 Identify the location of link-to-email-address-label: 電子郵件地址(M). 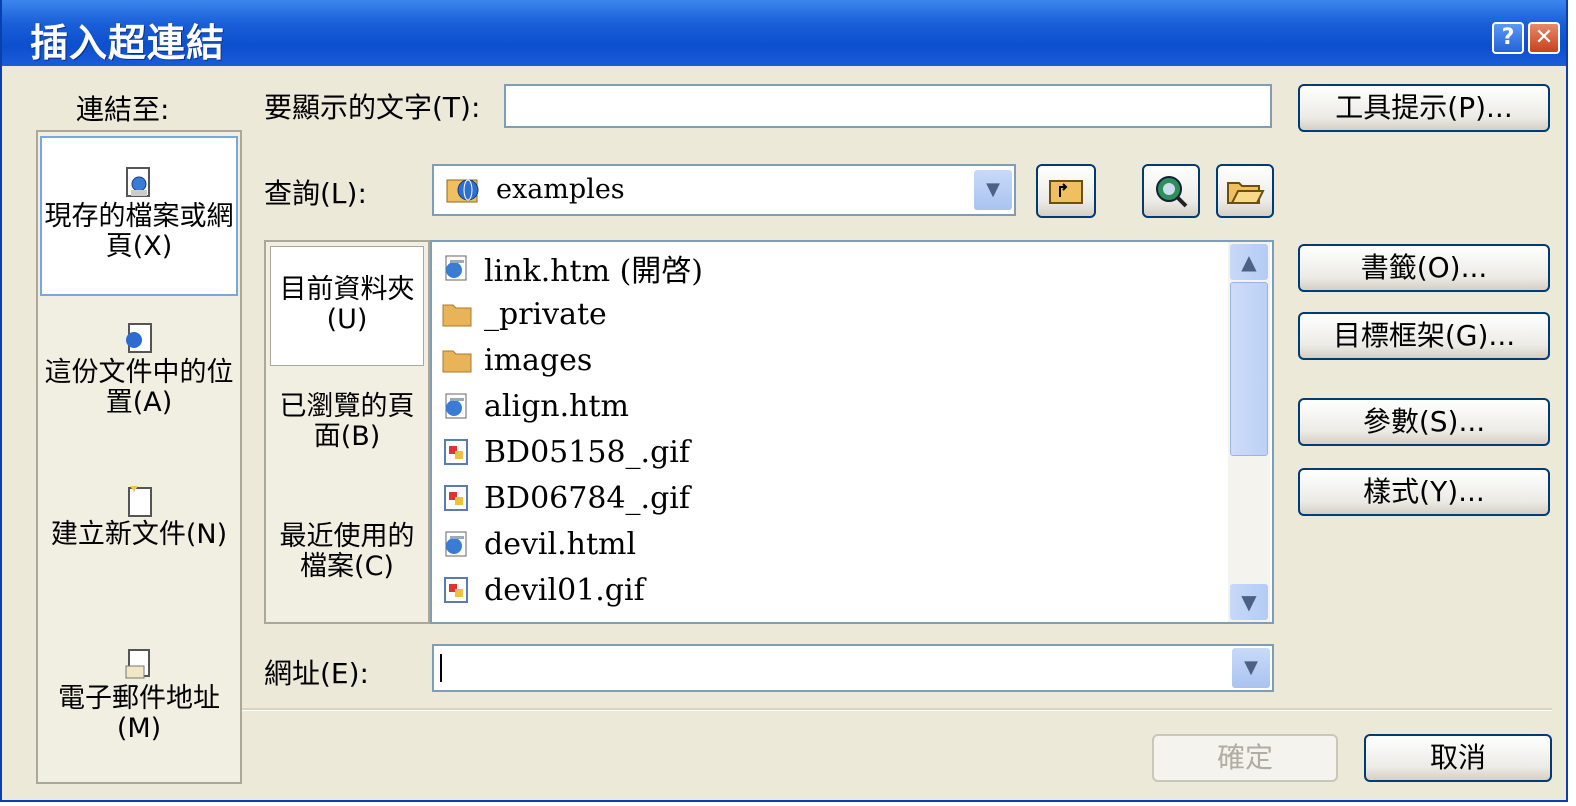
(139, 713).